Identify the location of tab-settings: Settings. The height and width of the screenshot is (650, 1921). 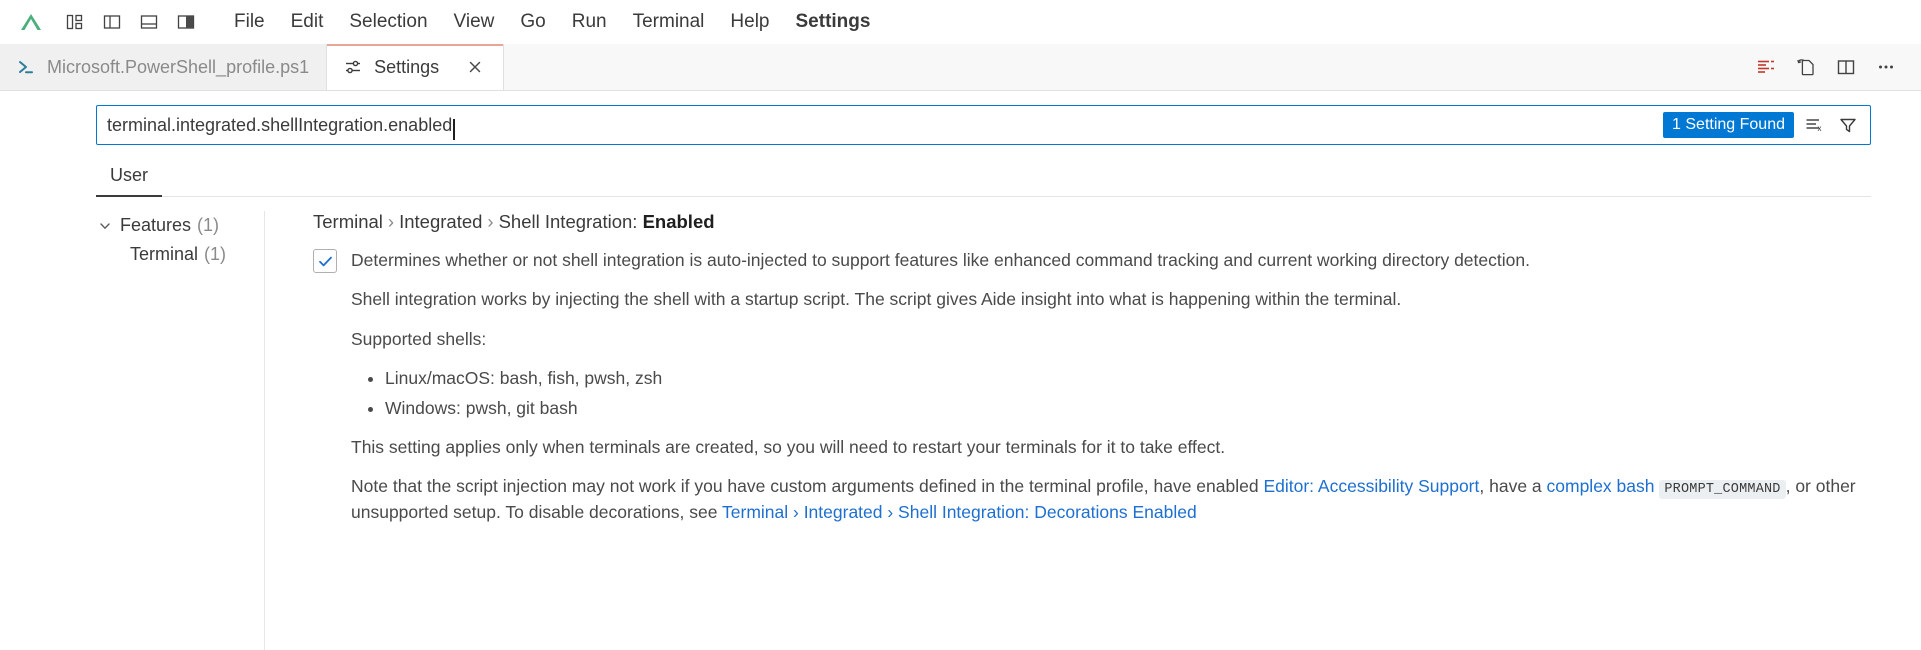
(416, 67).